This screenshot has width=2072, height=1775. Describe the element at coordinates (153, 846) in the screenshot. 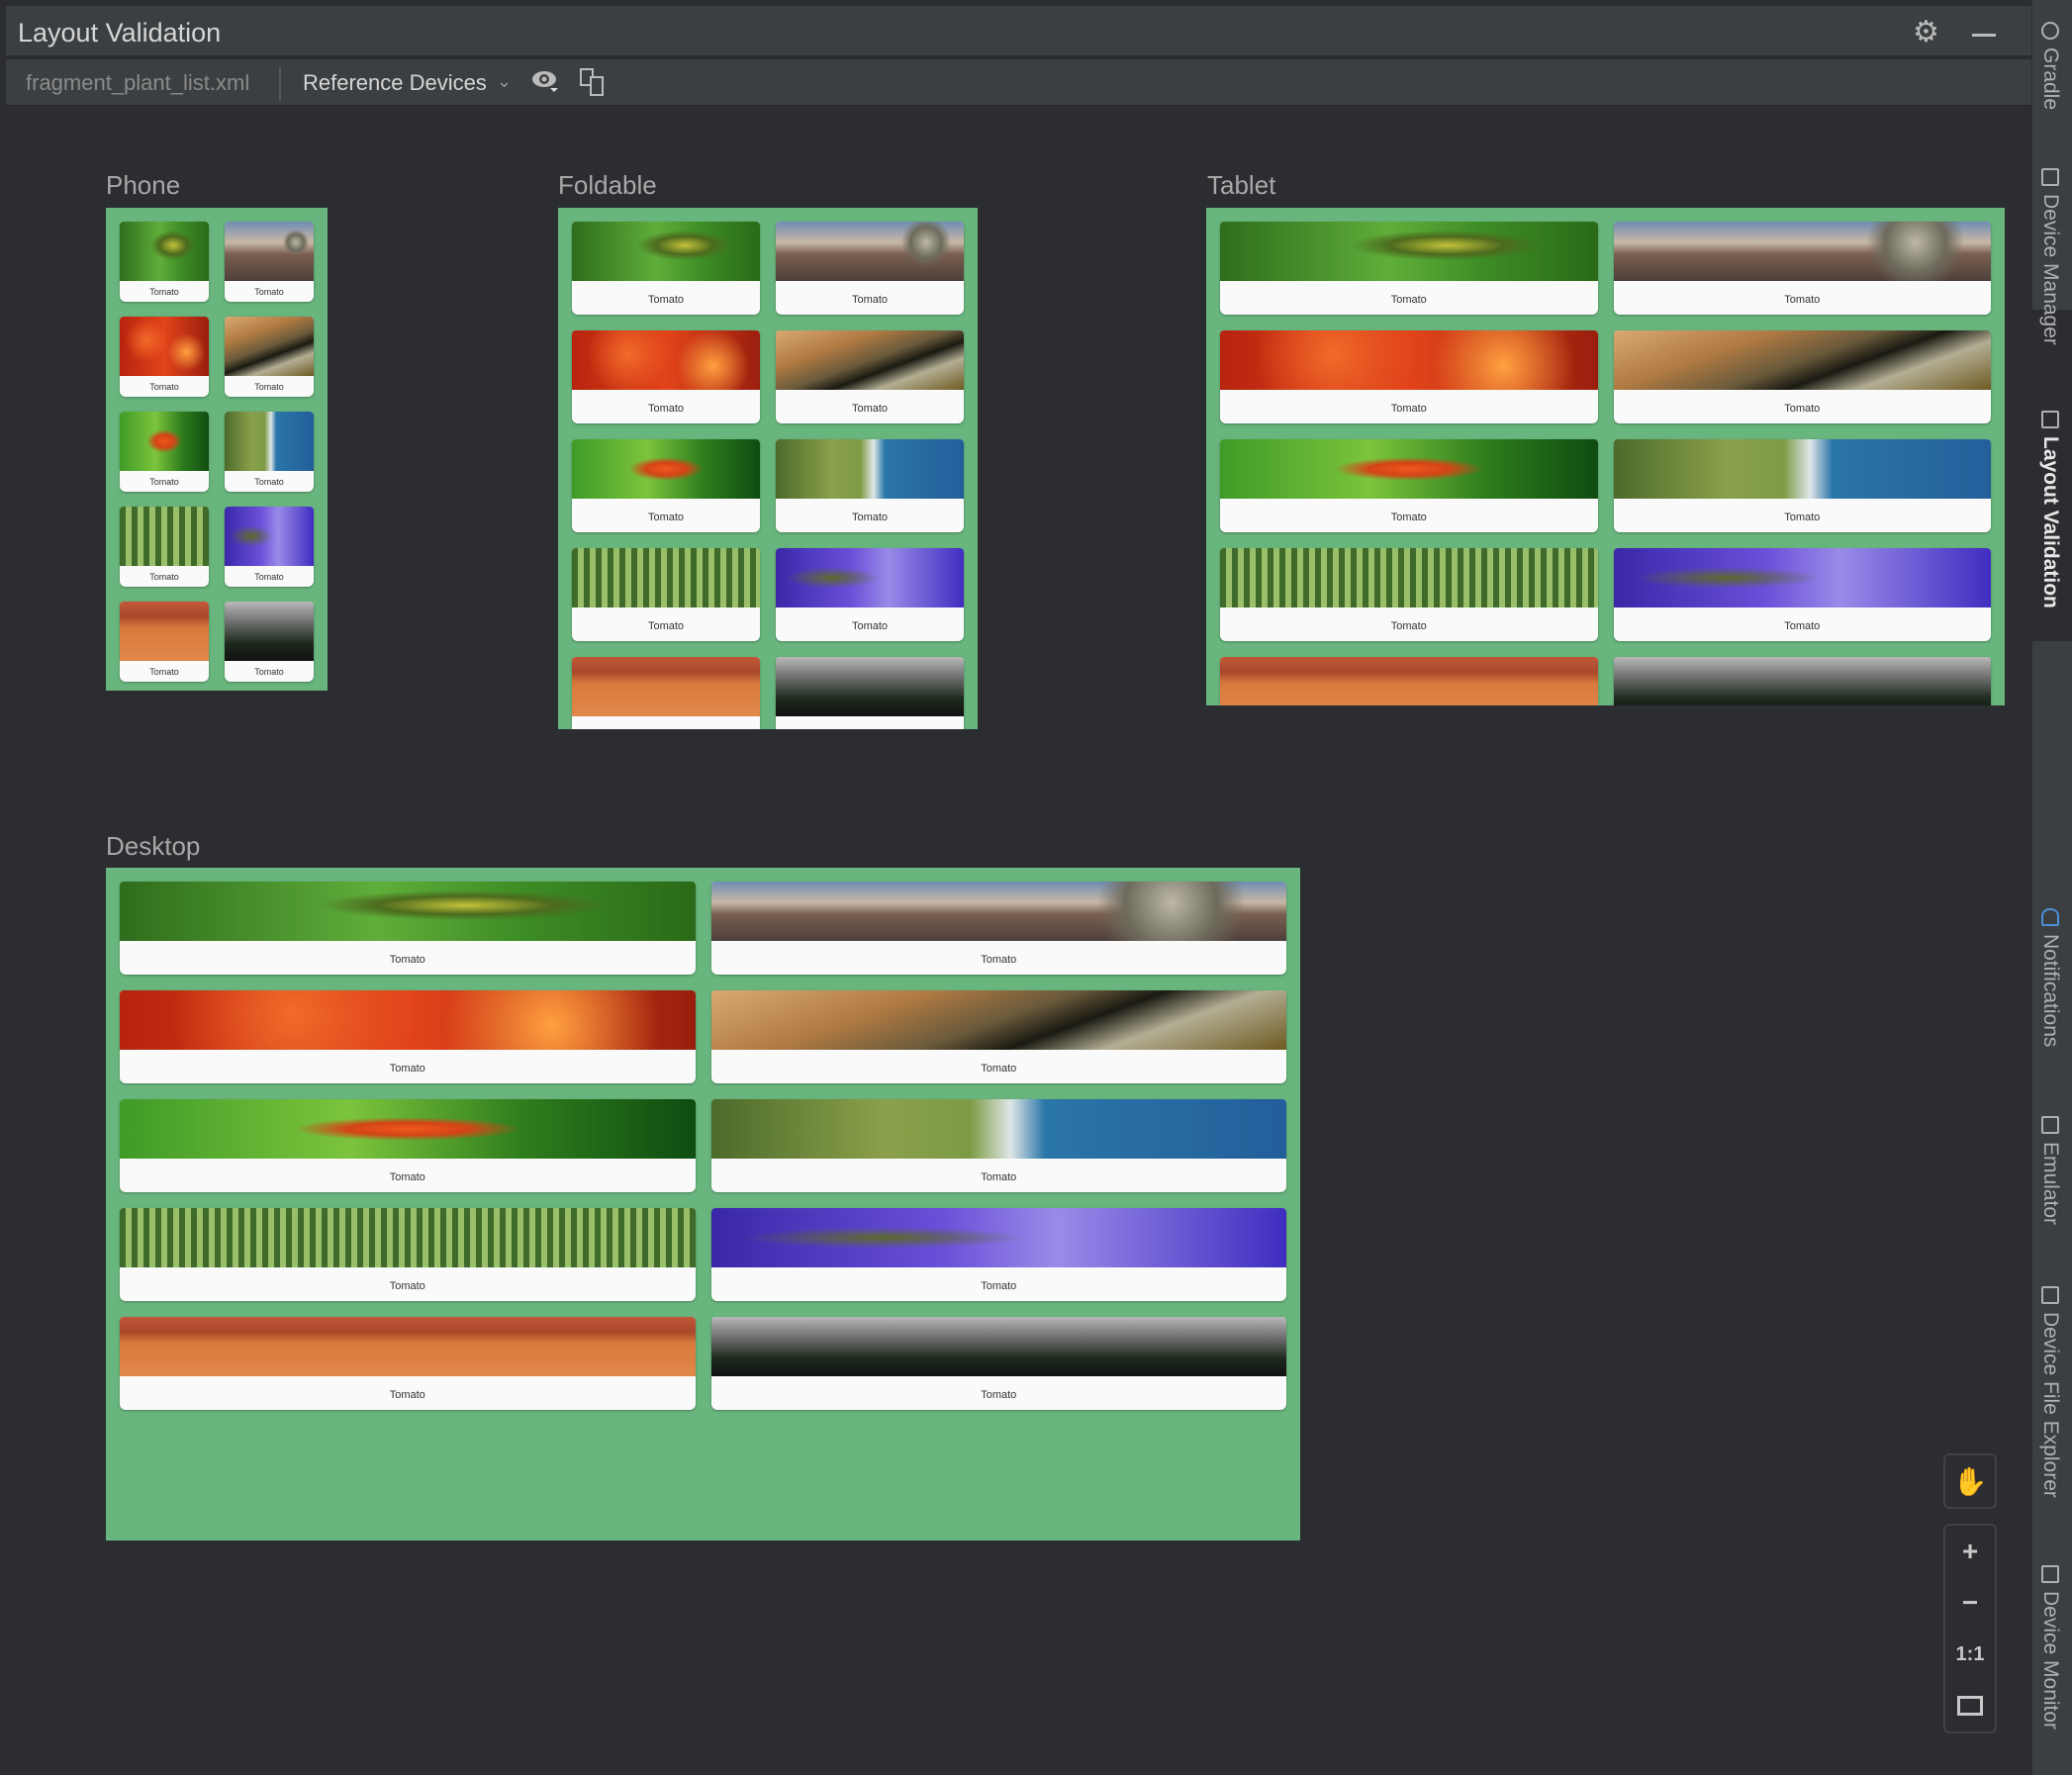

I see `device-label-desktop: Desktop` at that location.